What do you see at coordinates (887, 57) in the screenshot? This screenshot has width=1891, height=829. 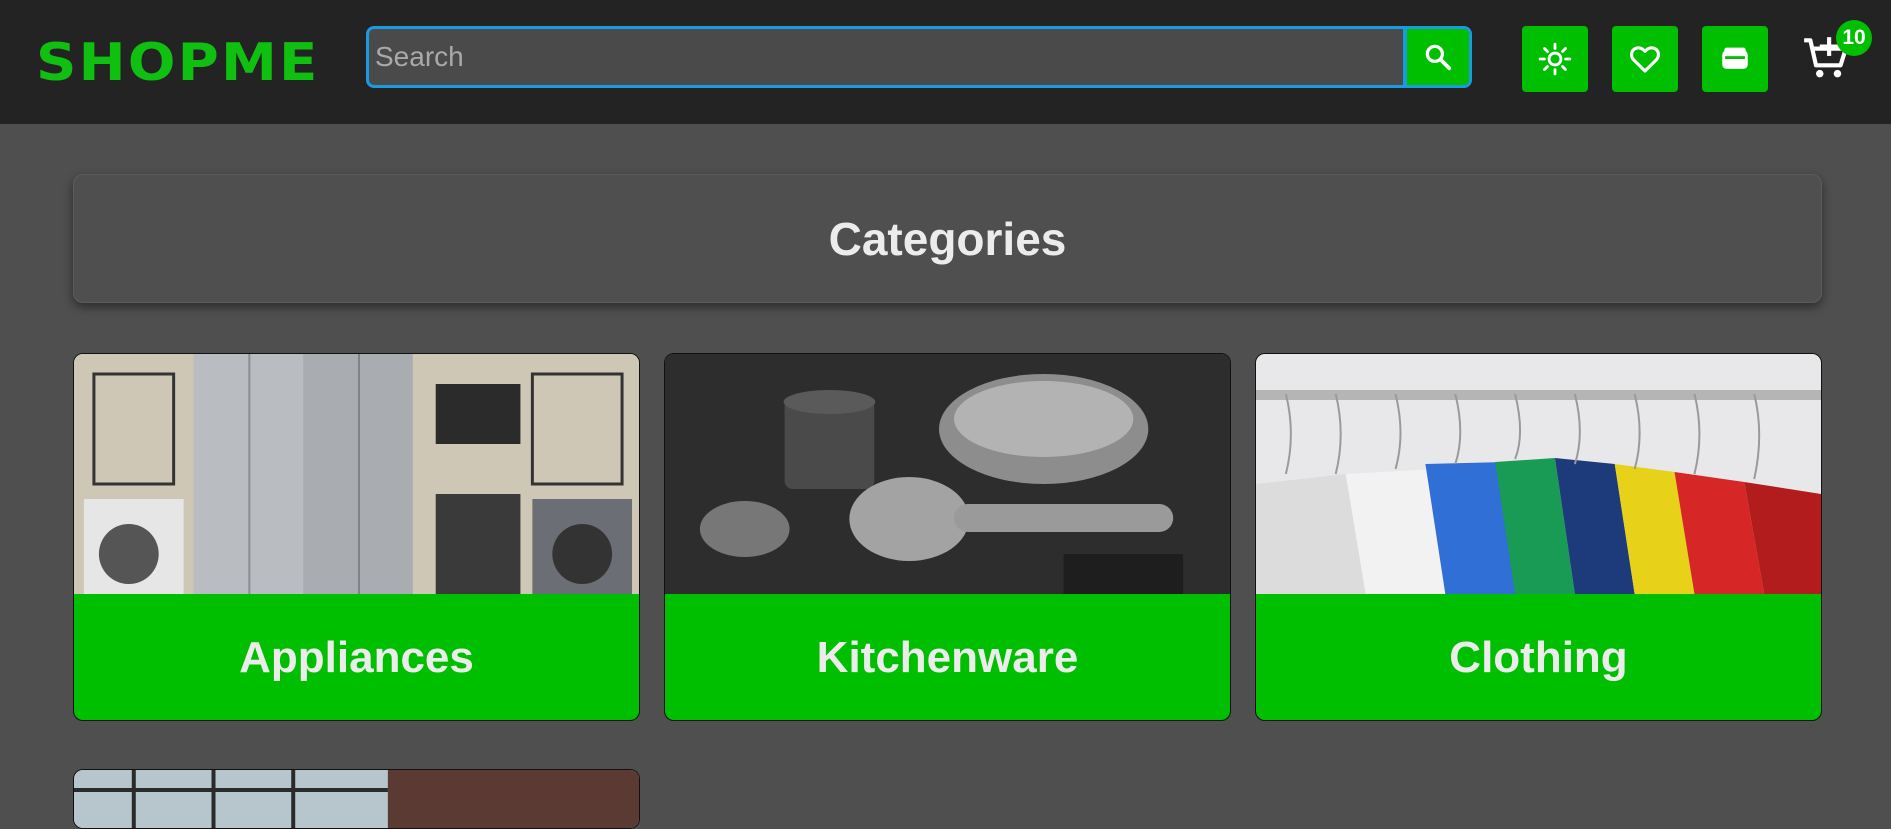 I see `search-input` at bounding box center [887, 57].